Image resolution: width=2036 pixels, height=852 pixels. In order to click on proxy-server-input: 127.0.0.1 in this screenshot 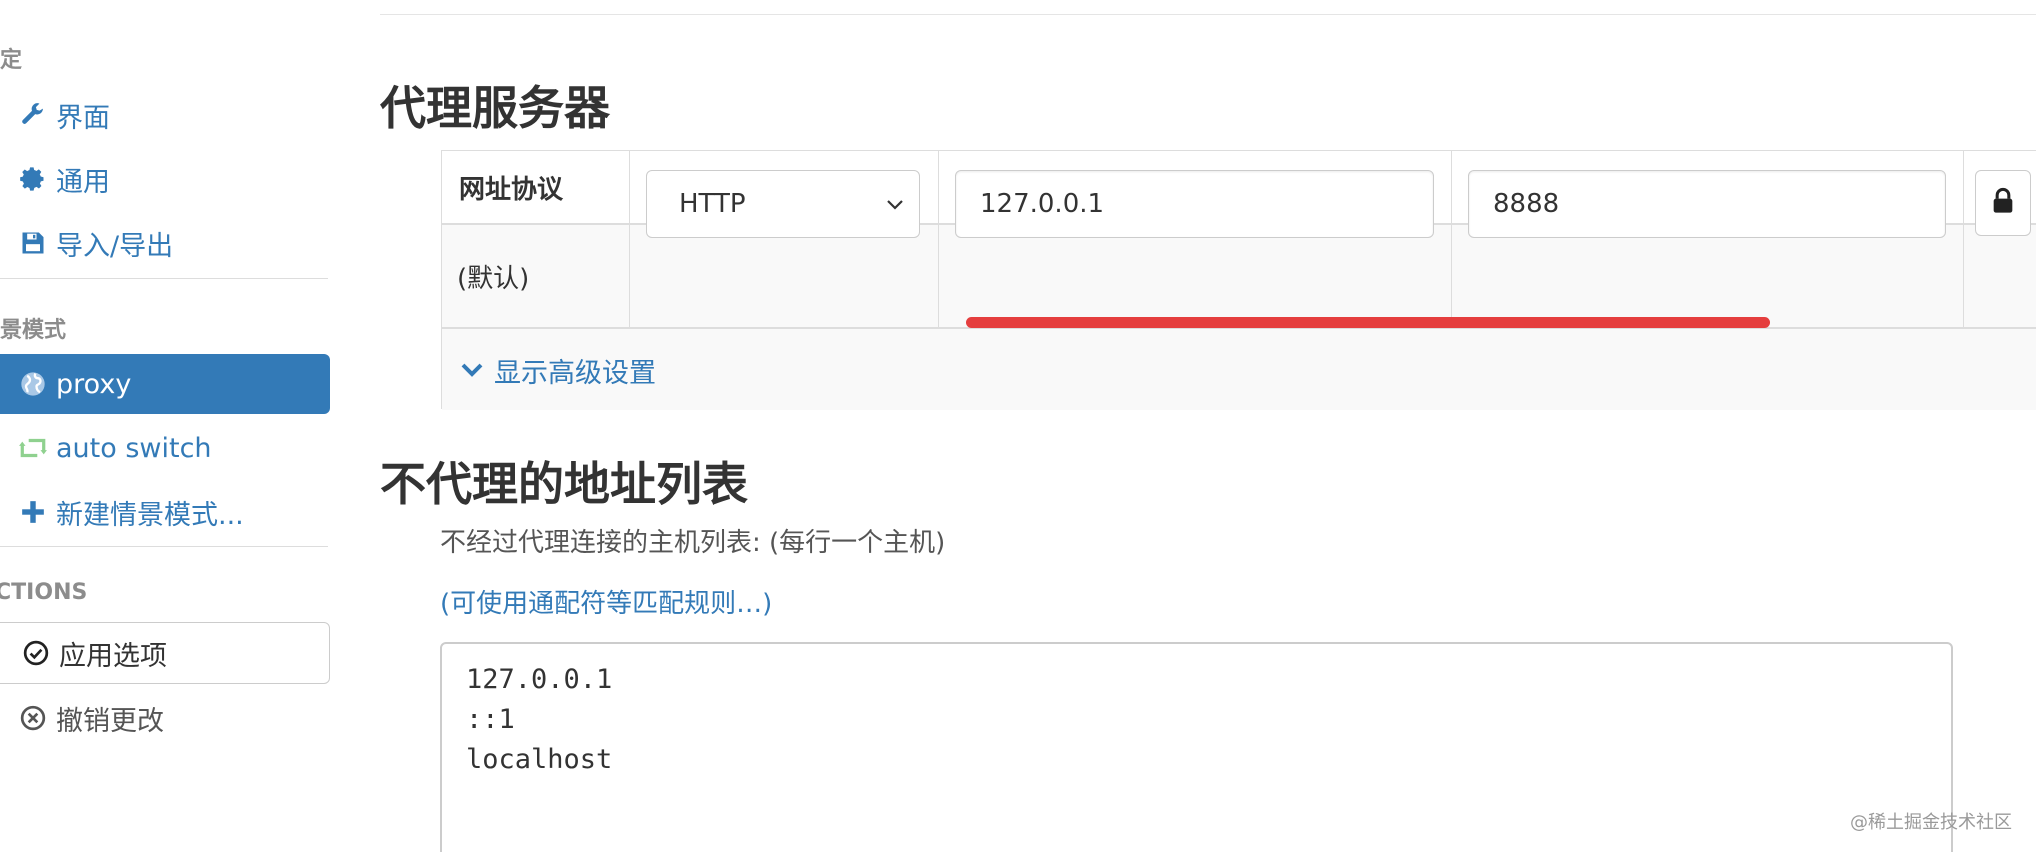, I will do `click(1194, 204)`.